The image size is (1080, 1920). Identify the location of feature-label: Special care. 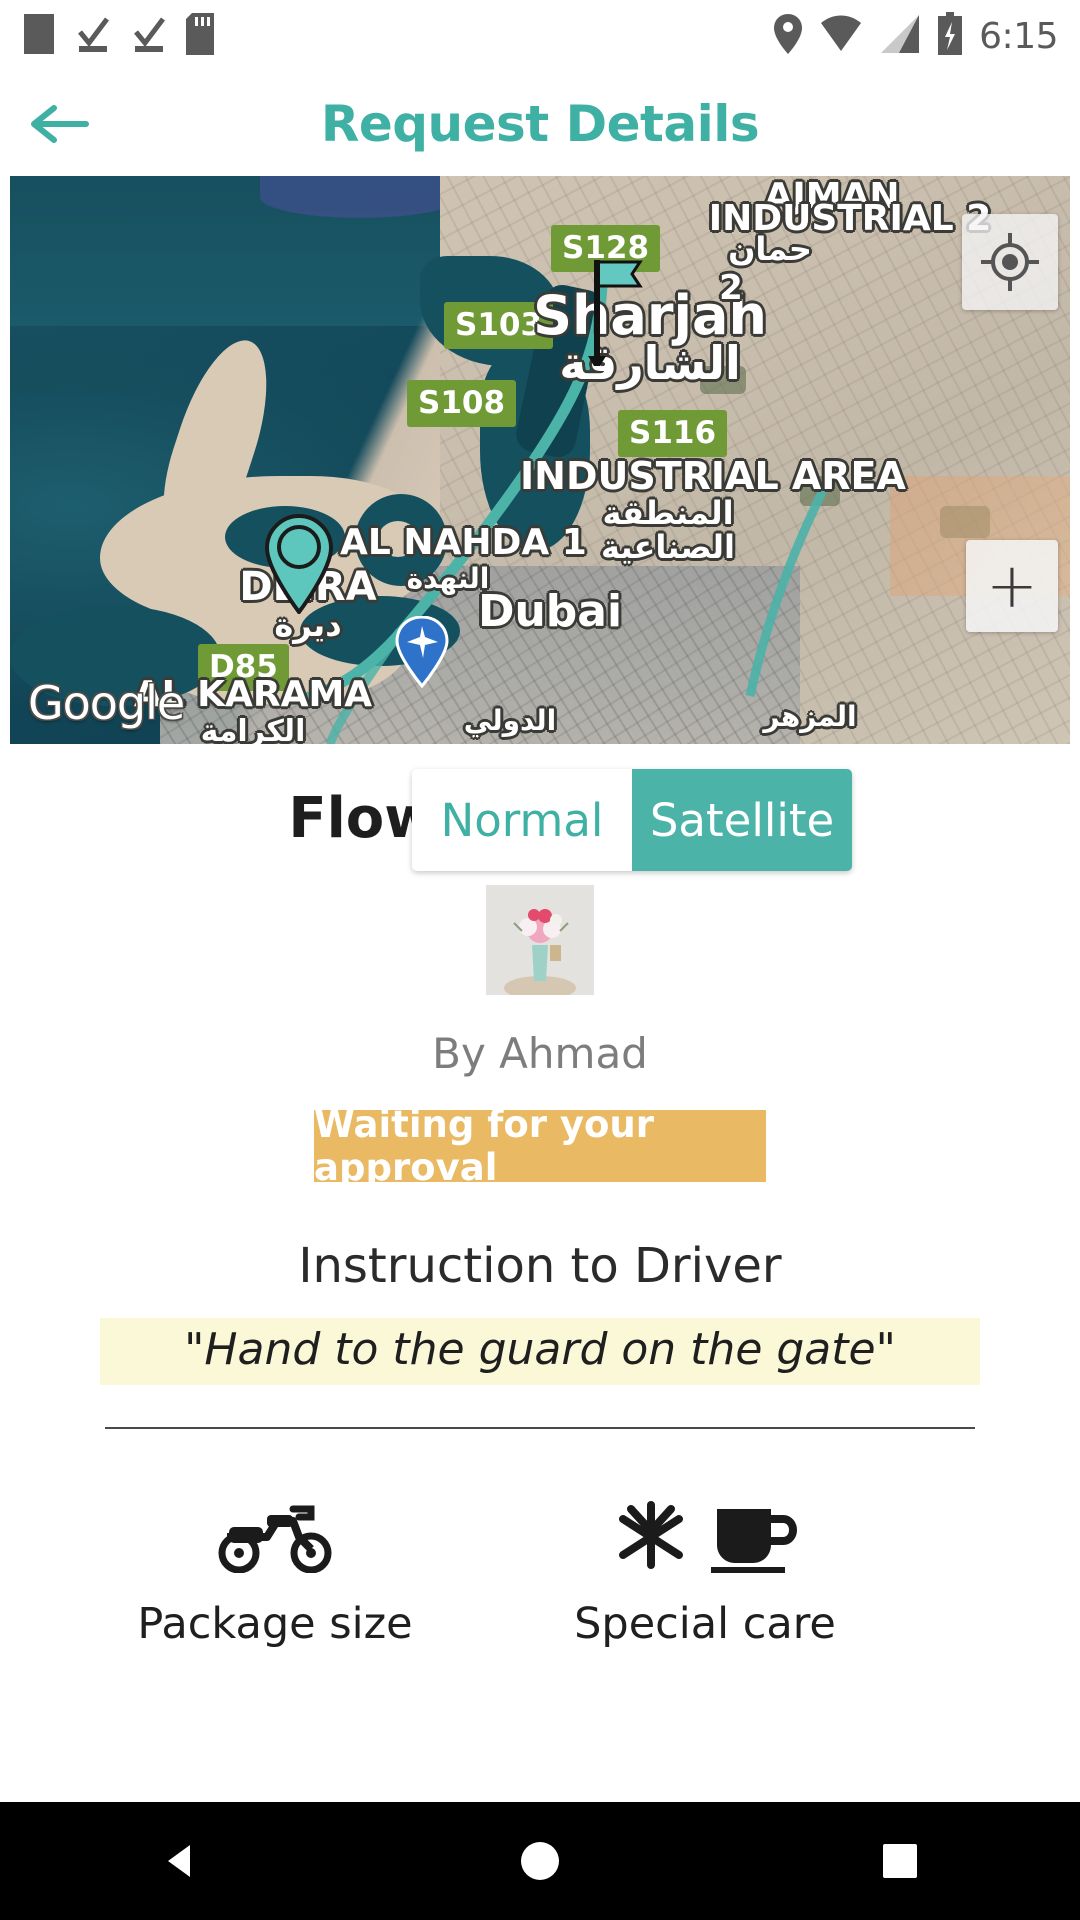
(705, 1624).